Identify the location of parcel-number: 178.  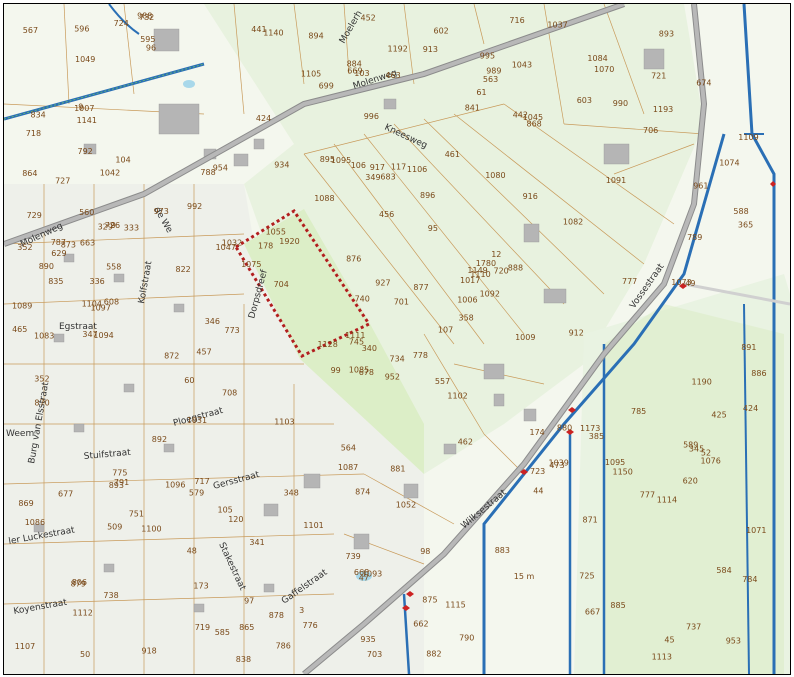
(265, 246).